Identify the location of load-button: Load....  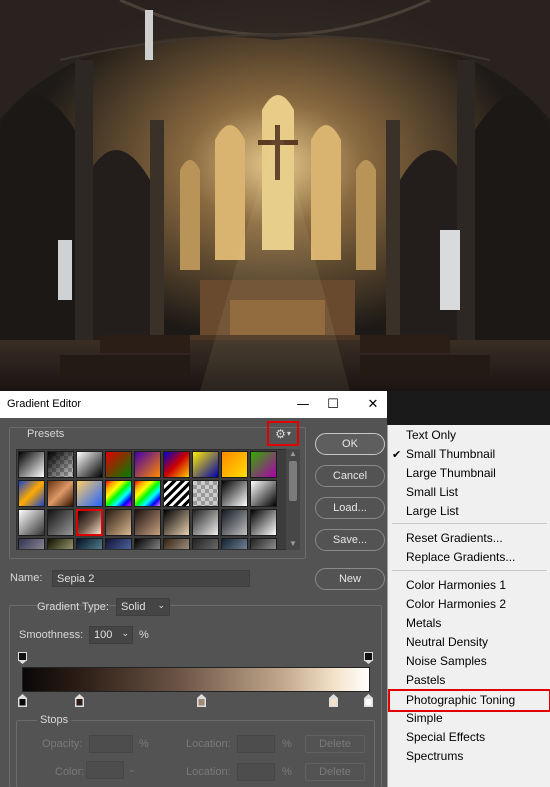
(350, 508).